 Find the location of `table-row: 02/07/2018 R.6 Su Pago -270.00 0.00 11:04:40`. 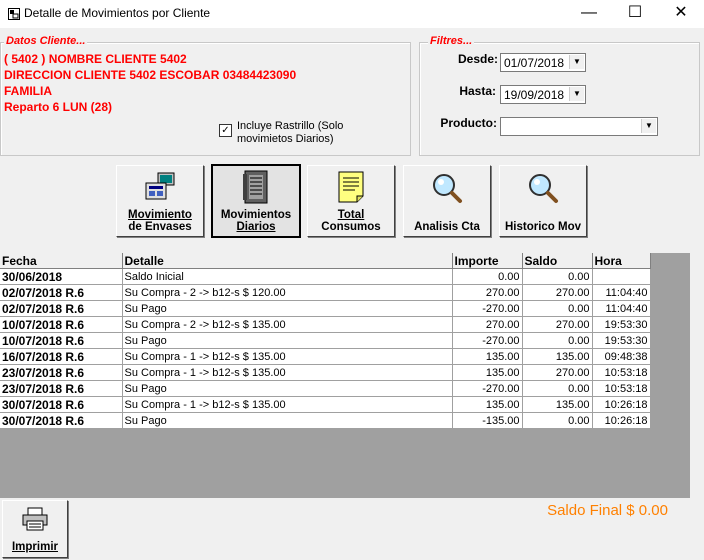

table-row: 02/07/2018 R.6 Su Pago -270.00 0.00 11:04:40 is located at coordinates (325, 308).